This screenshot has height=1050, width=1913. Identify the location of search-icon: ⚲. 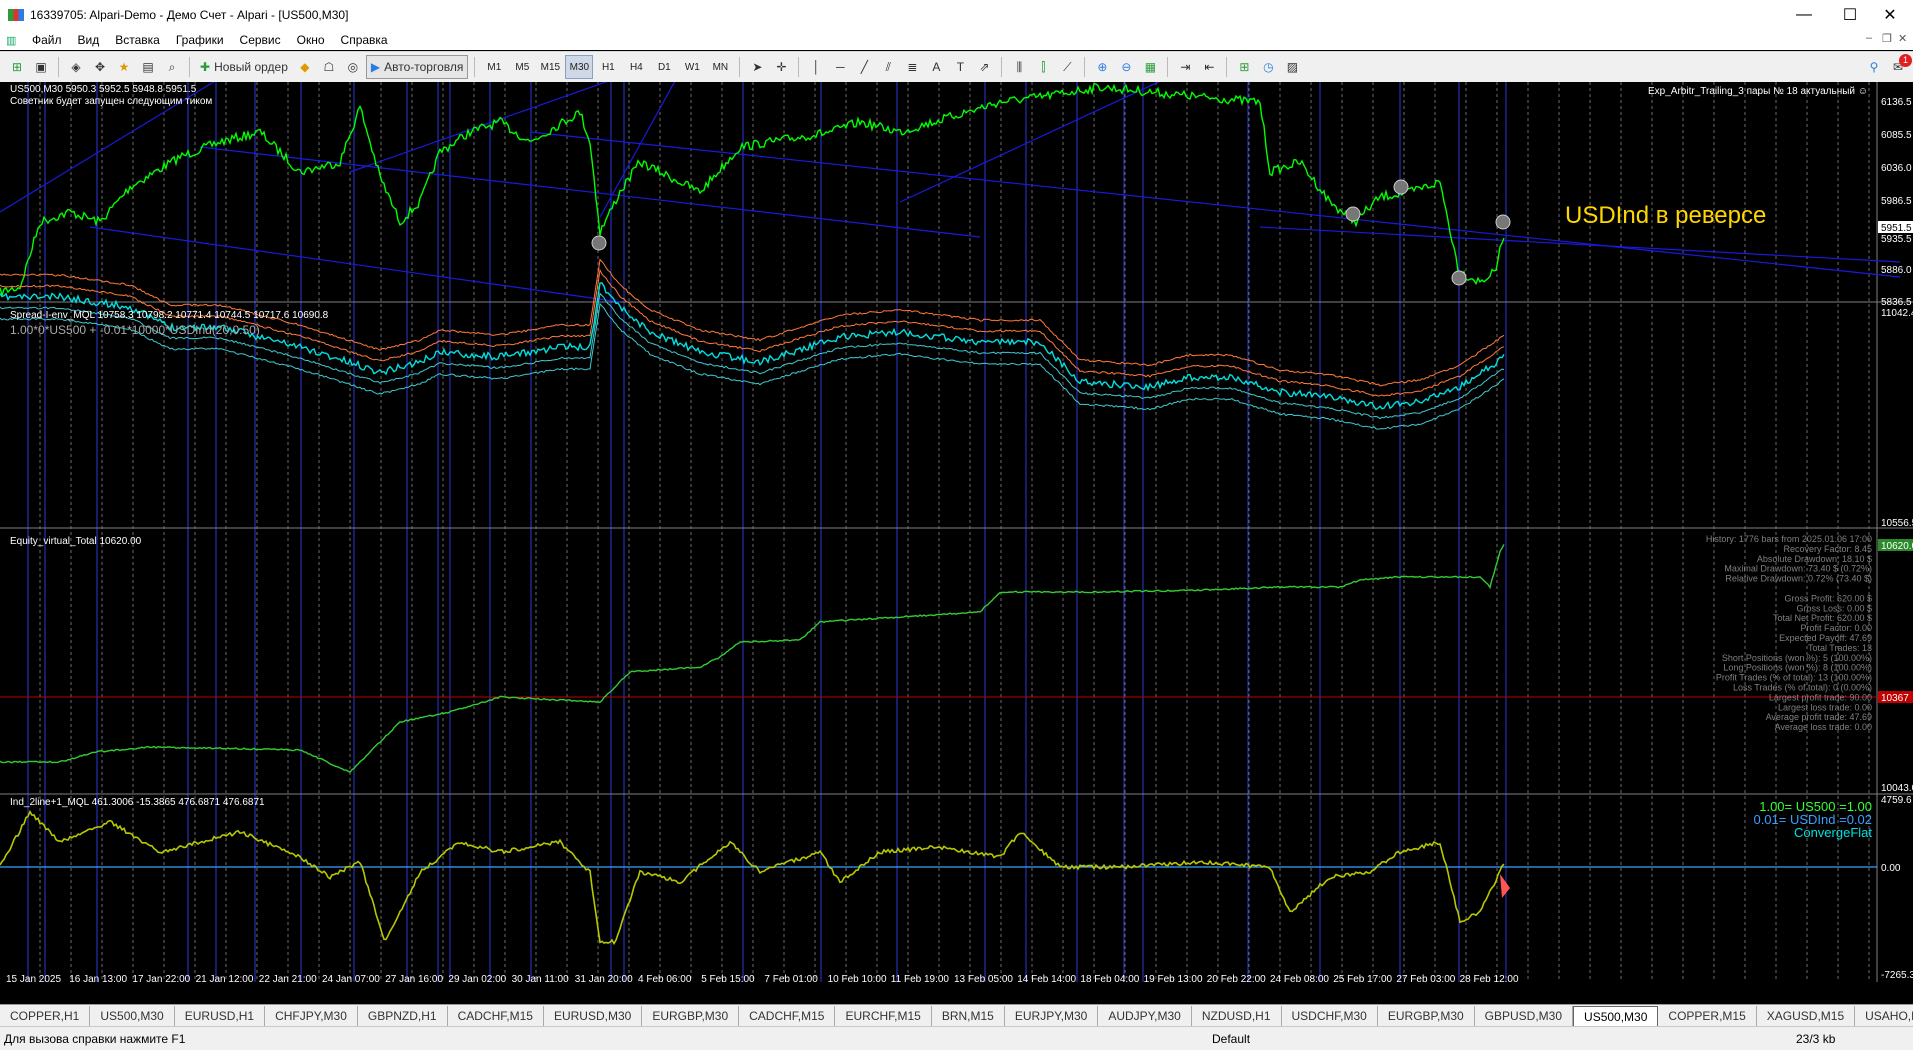
(1874, 67).